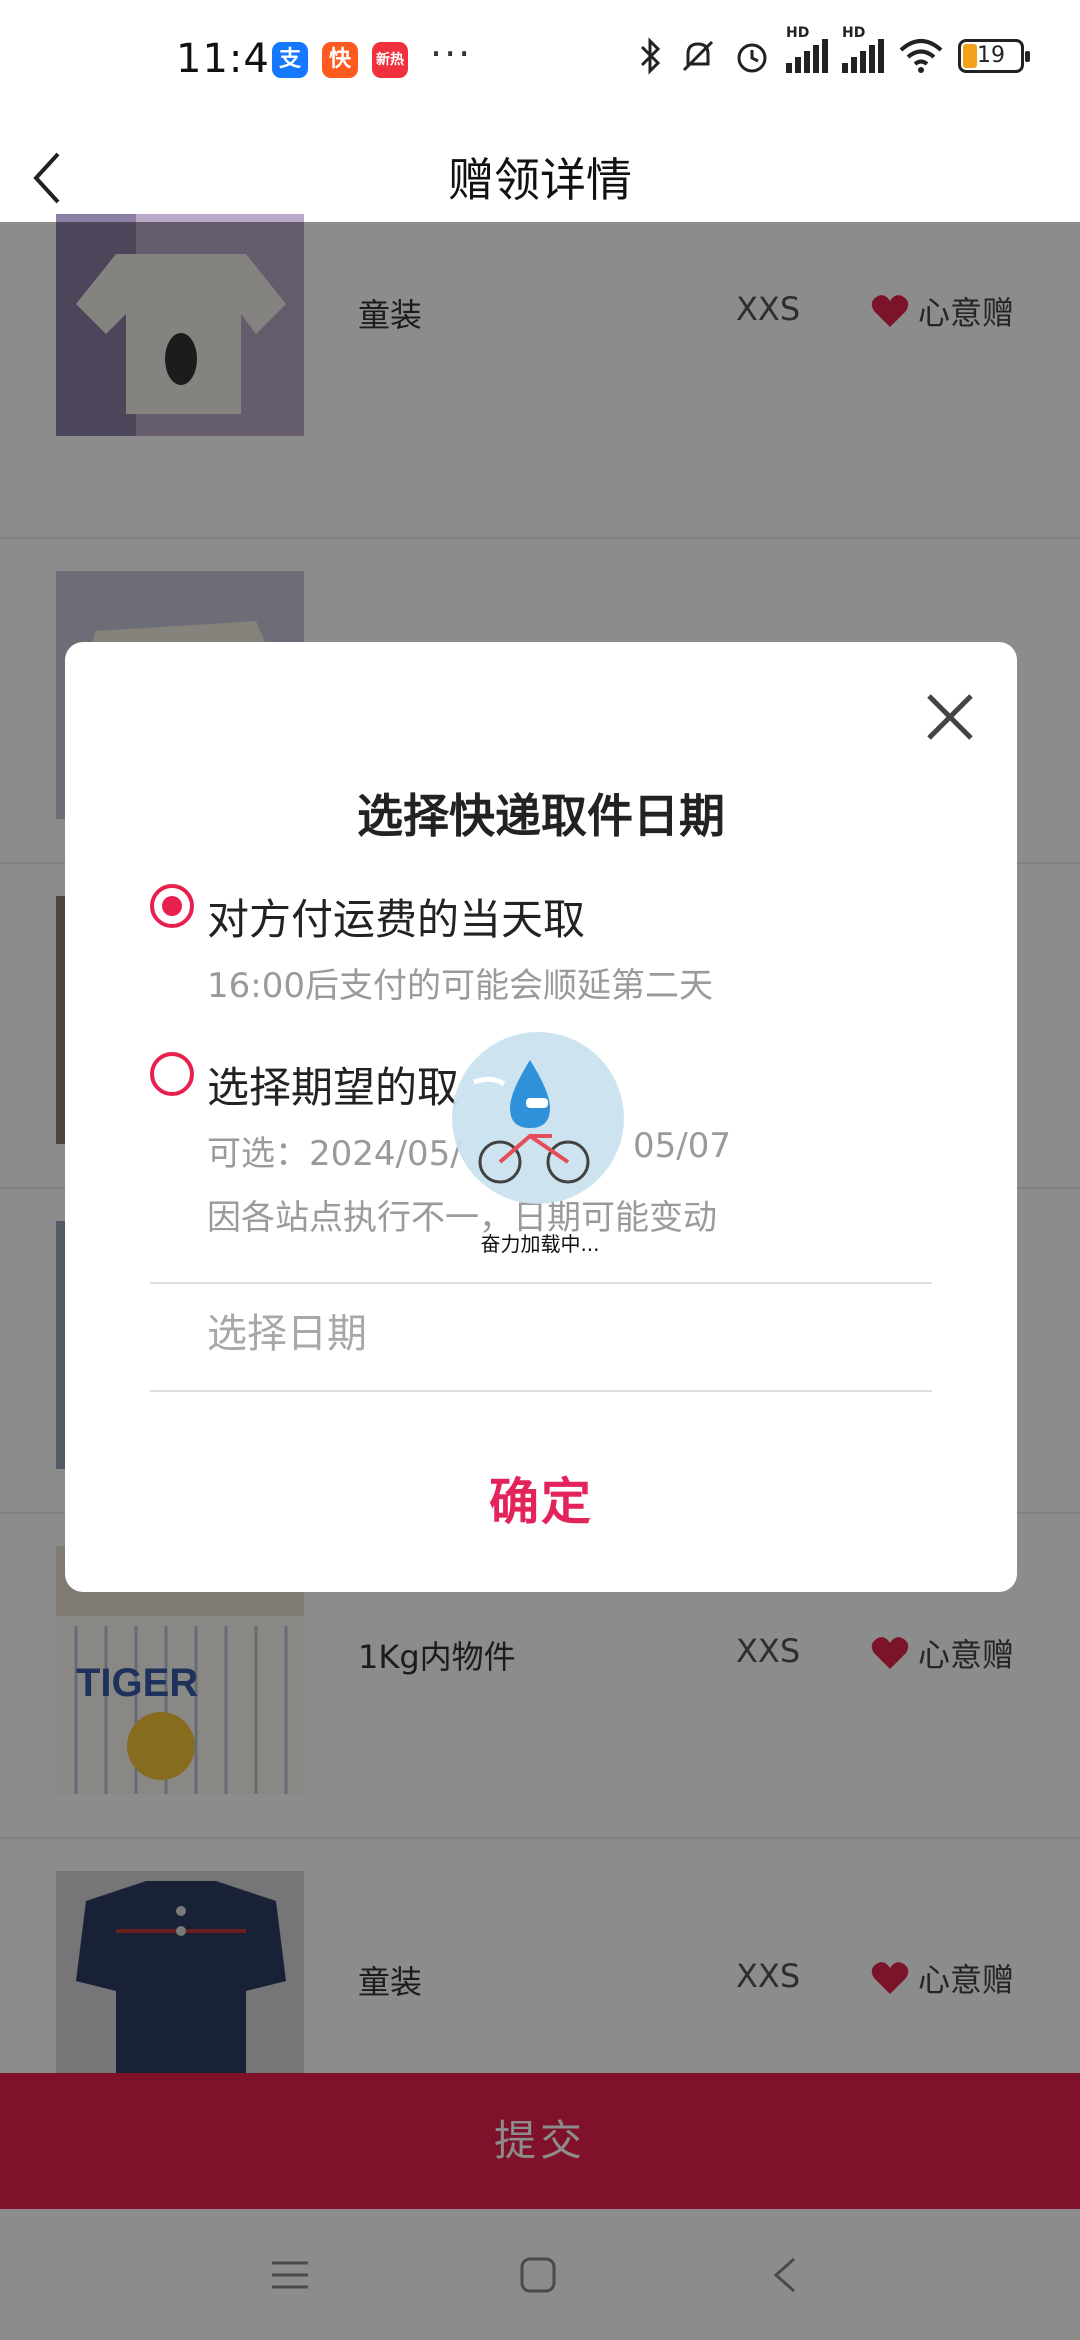 This screenshot has width=1080, height=2340. Describe the element at coordinates (541, 1498) in the screenshot. I see `confirm-button: 确定` at that location.